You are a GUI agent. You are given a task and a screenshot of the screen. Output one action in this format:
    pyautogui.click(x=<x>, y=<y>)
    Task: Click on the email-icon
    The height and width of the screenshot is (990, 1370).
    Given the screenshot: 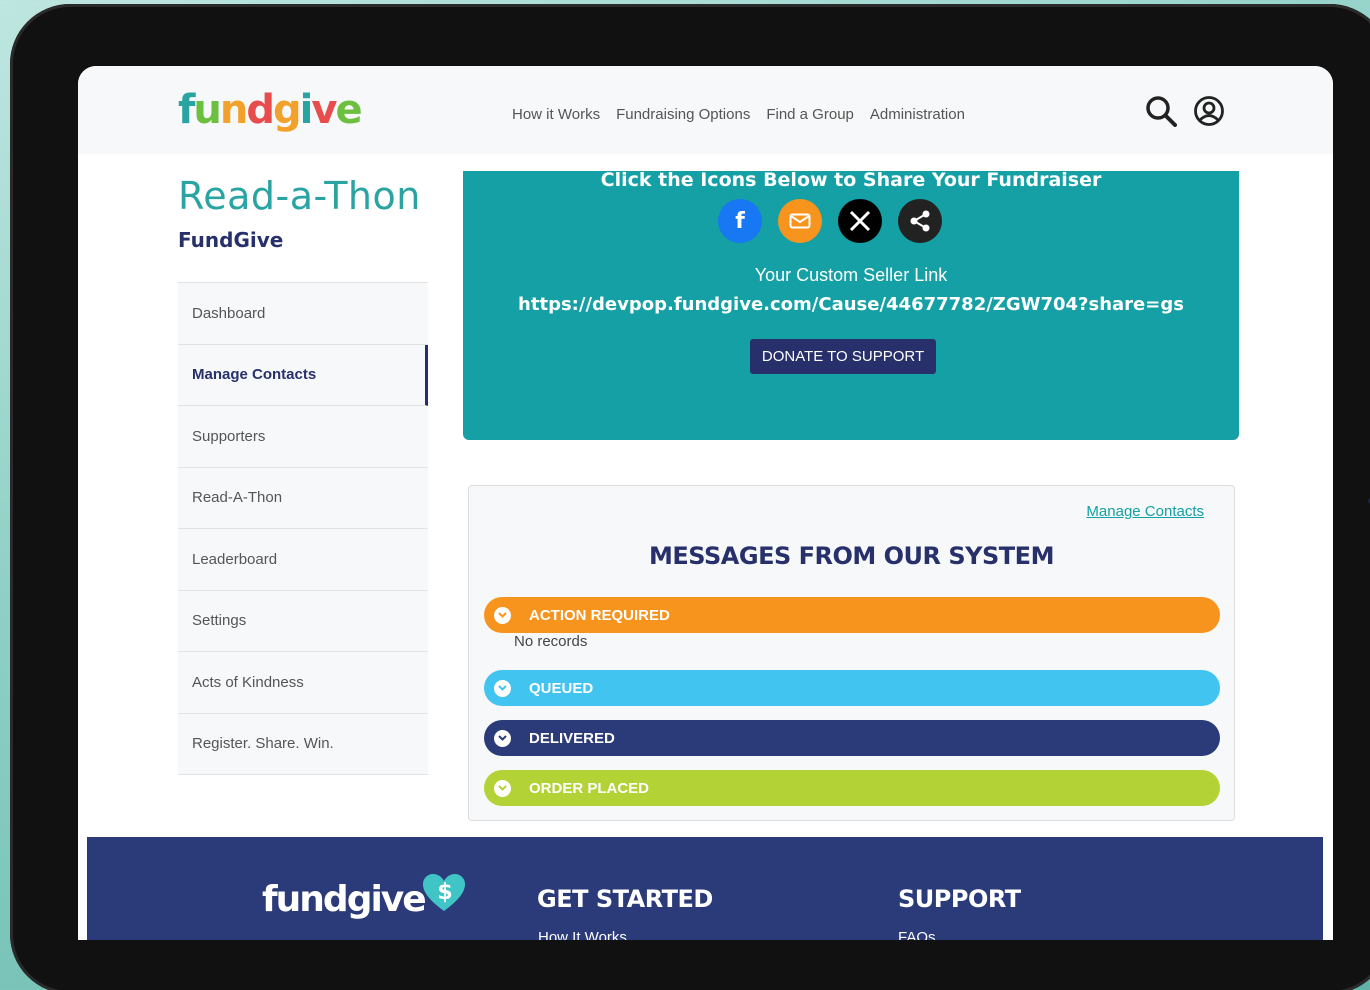 What is the action you would take?
    pyautogui.click(x=800, y=221)
    